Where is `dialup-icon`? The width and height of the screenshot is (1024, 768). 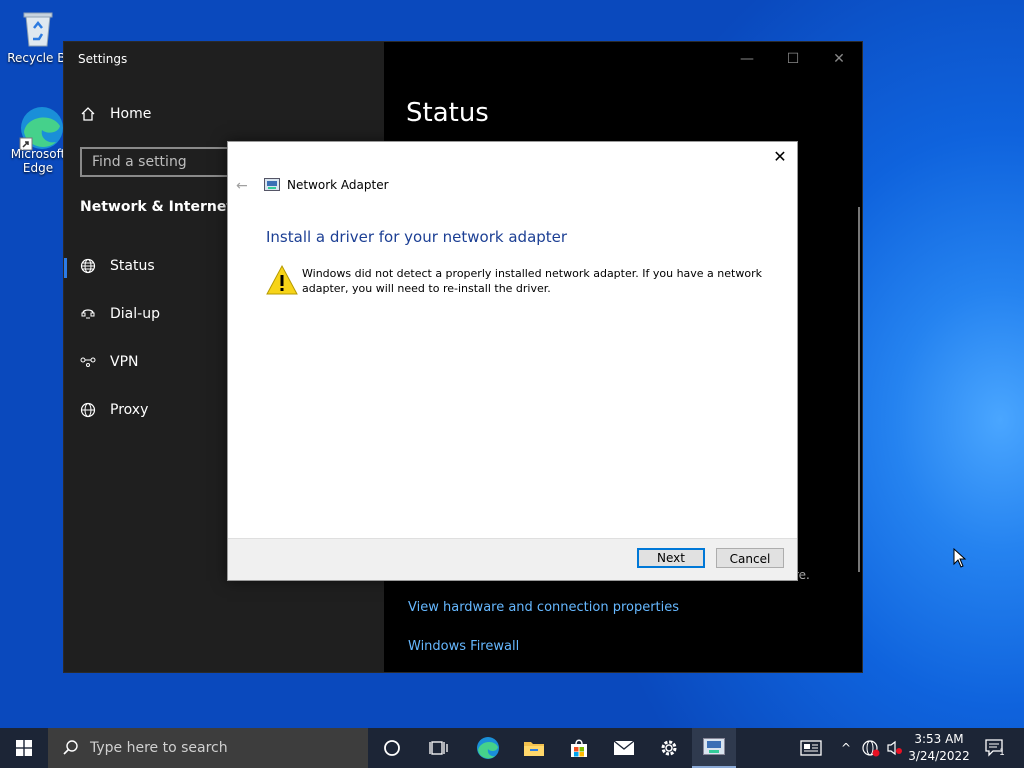
dialup-icon is located at coordinates (88, 314).